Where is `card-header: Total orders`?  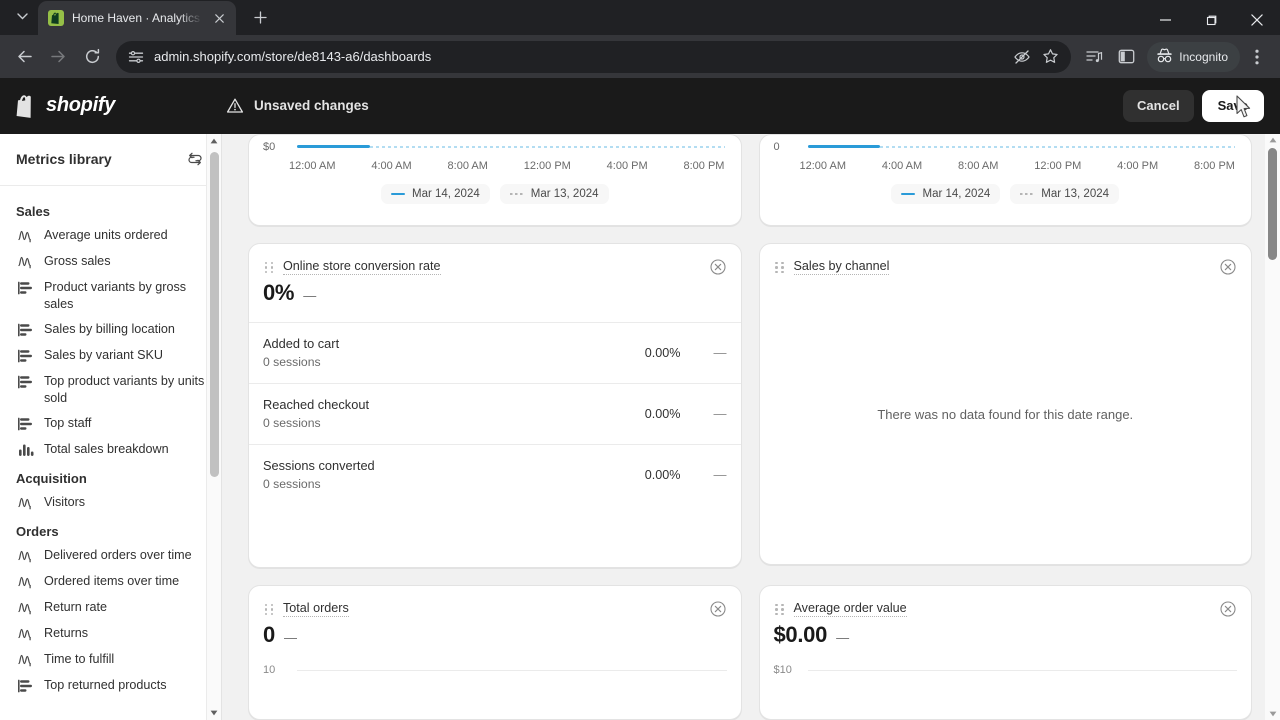 card-header: Total orders is located at coordinates (495, 602).